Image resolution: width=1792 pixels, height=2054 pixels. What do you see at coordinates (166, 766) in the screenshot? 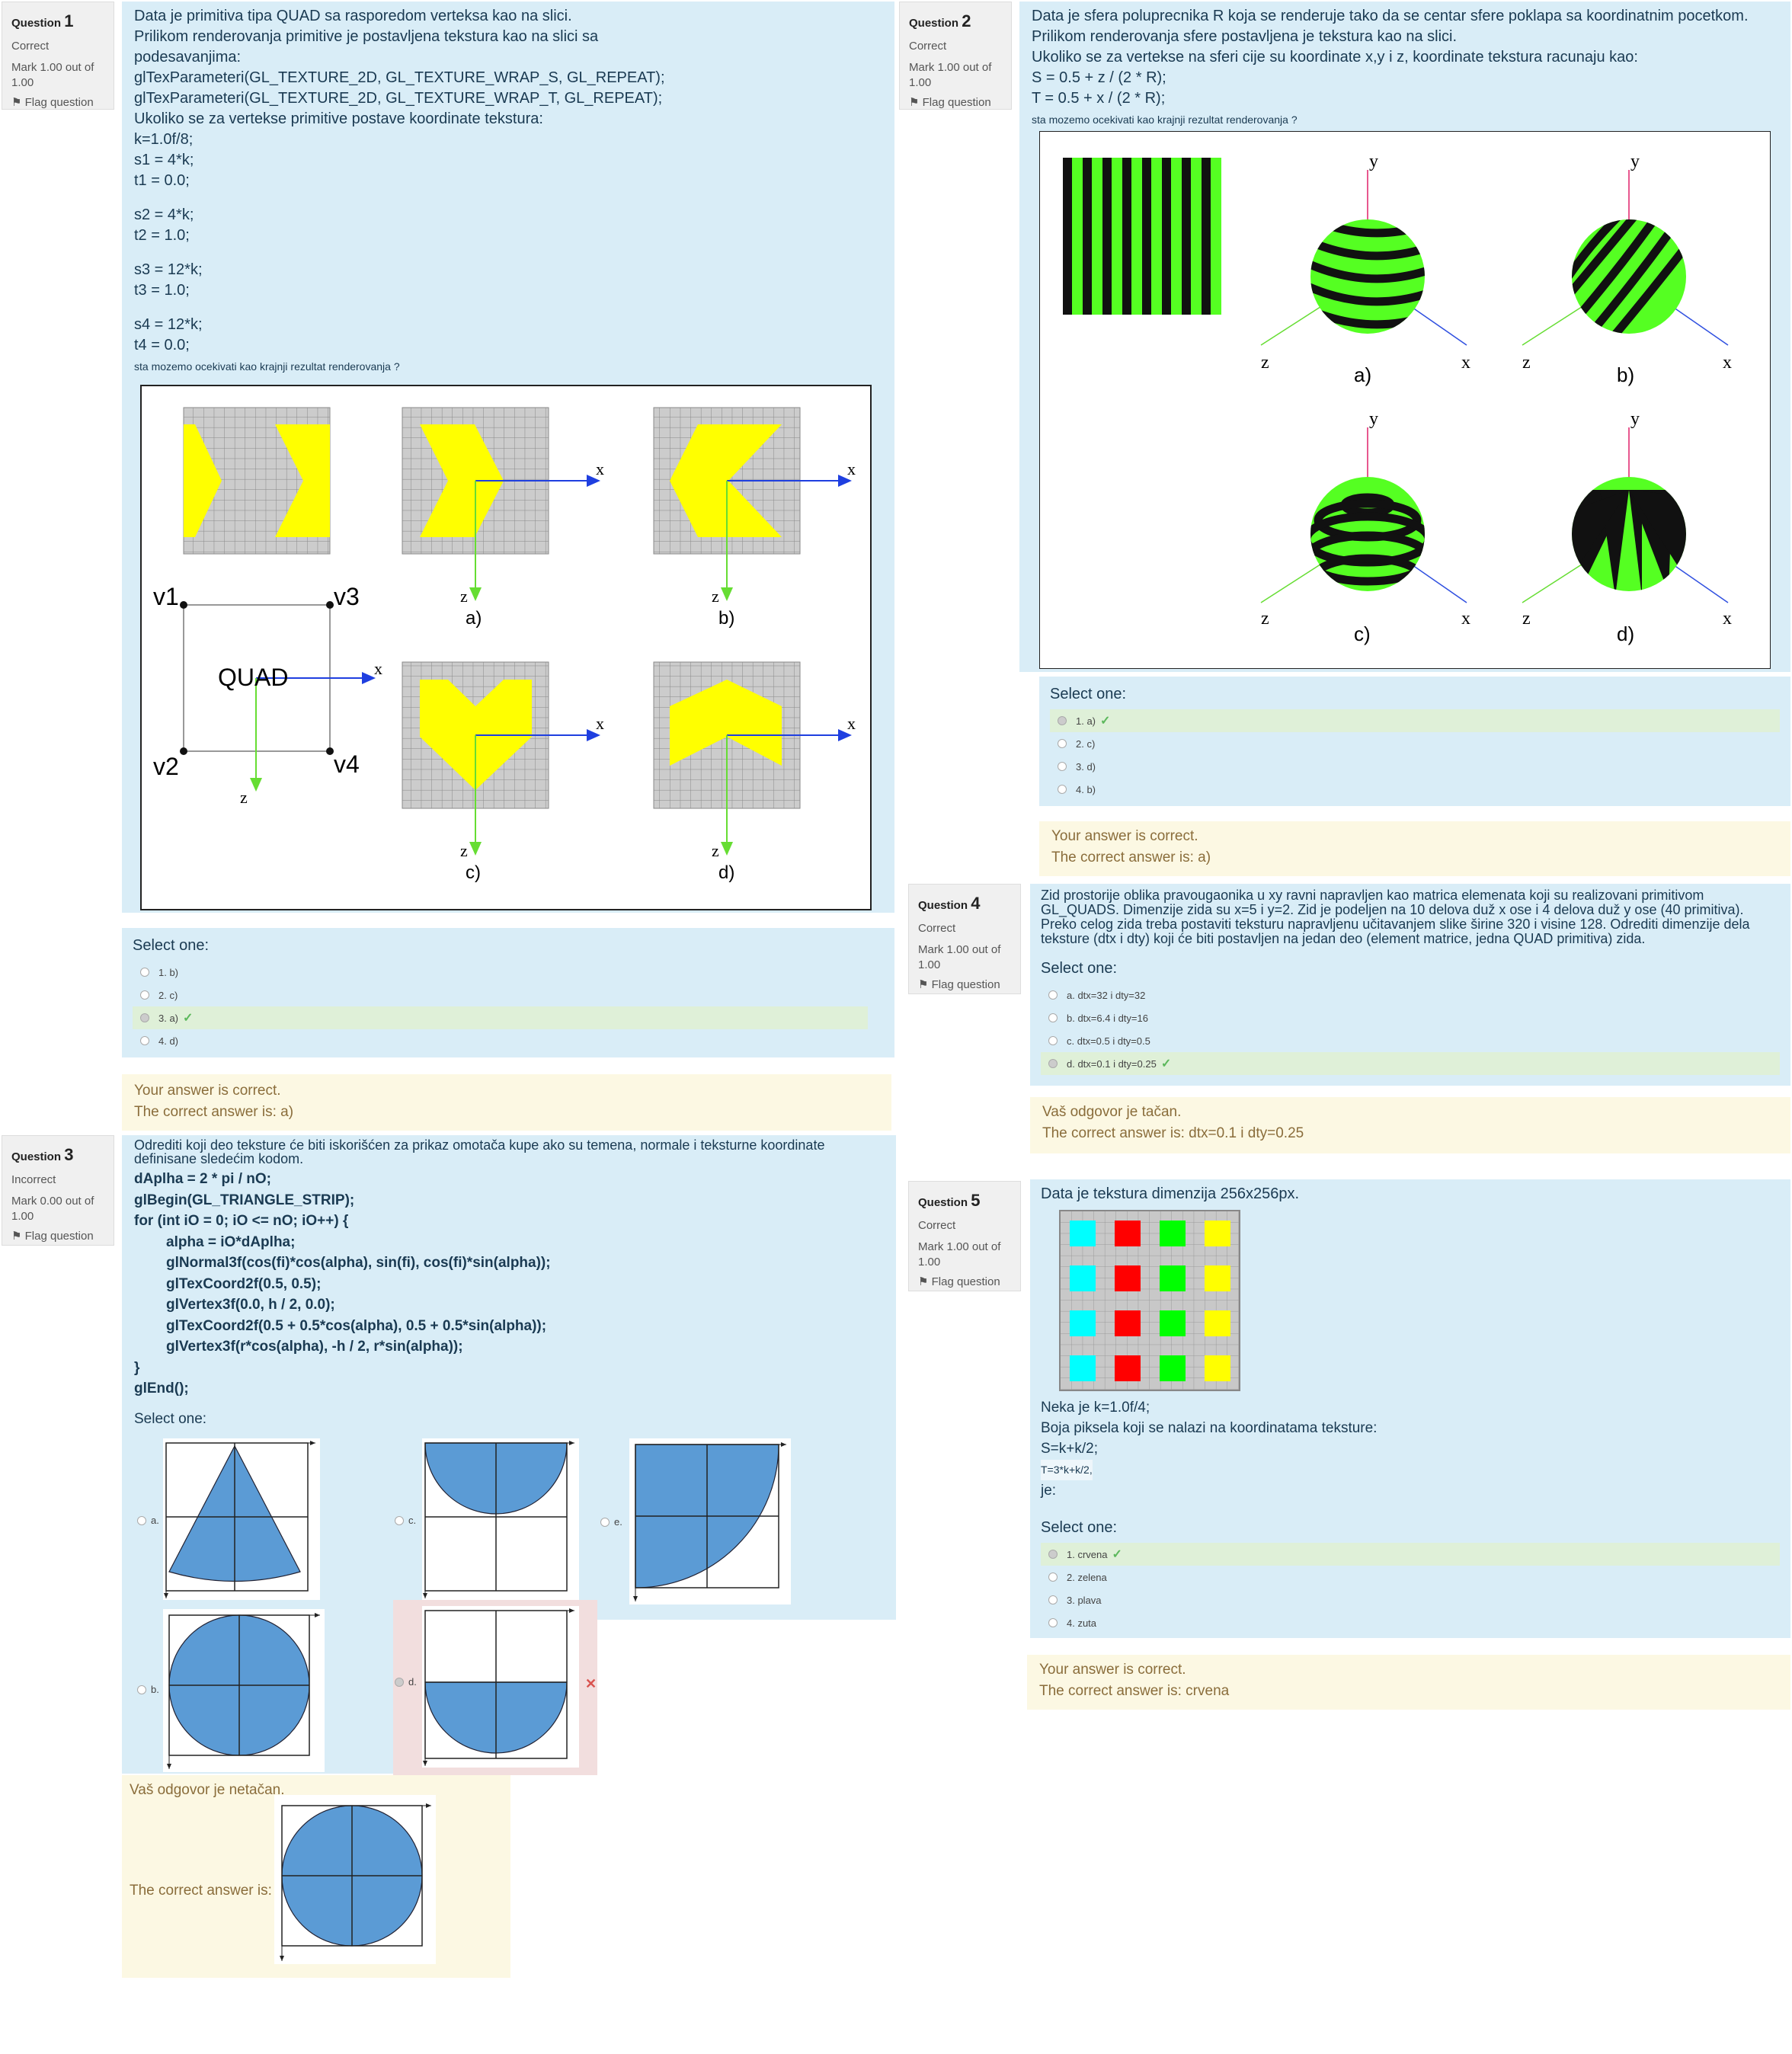
I see `q1-label-v2: v2` at bounding box center [166, 766].